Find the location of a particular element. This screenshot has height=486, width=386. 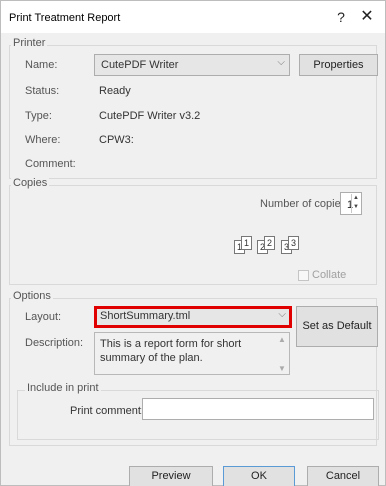

preview-button-label: Preview is located at coordinates (171, 476).